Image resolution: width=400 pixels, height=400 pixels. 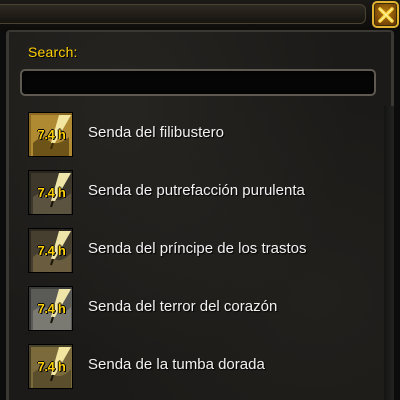 I want to click on search-input, so click(x=198, y=82).